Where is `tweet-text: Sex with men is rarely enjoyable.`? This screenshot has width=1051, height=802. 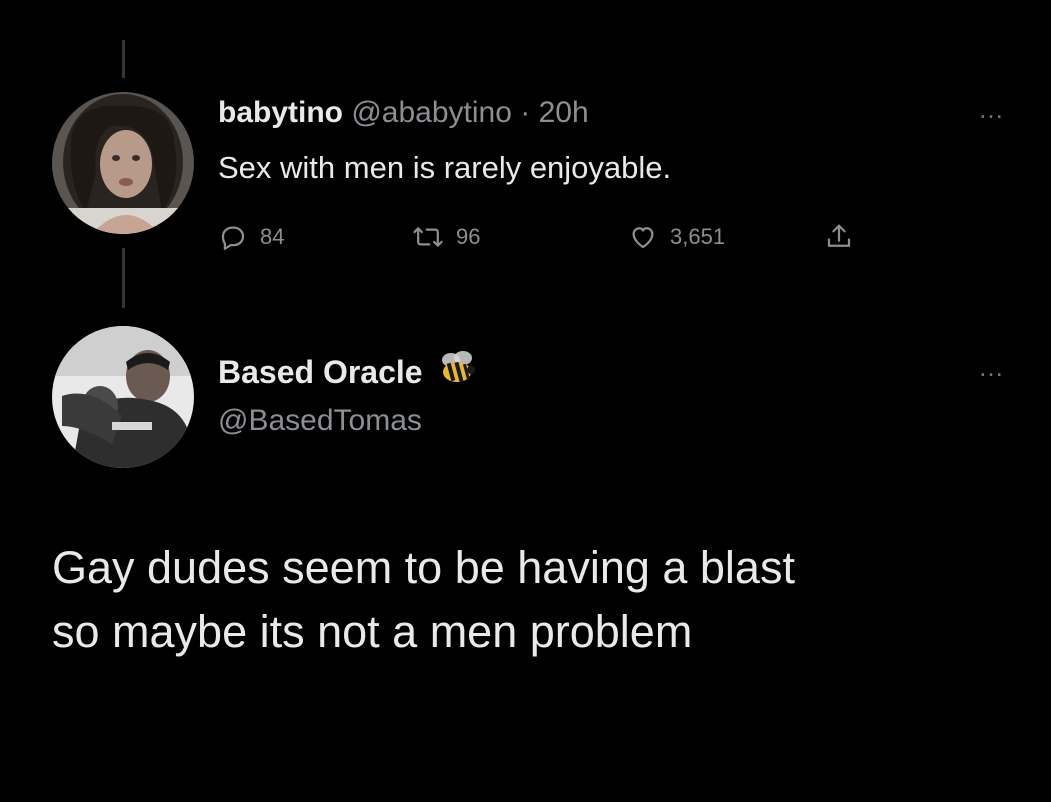
tweet-text: Sex with men is rarely enjoyable. is located at coordinates (445, 167).